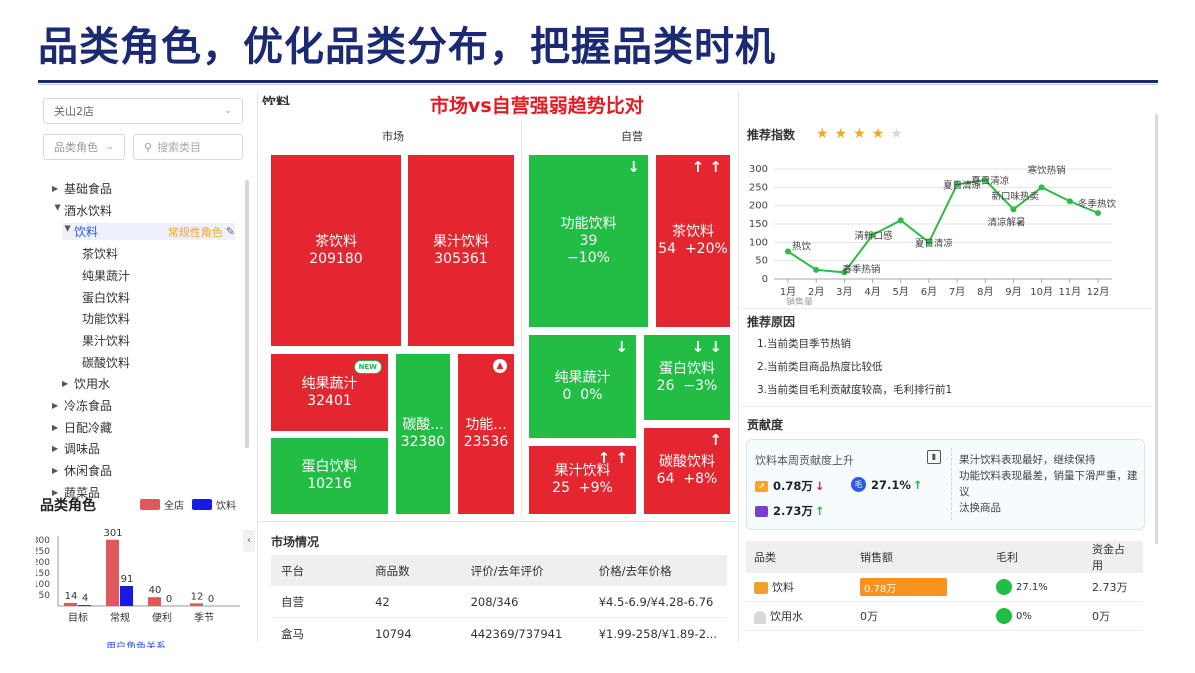 The image size is (1195, 673). I want to click on role-relation-link: 用户角色关系, so click(136, 644).